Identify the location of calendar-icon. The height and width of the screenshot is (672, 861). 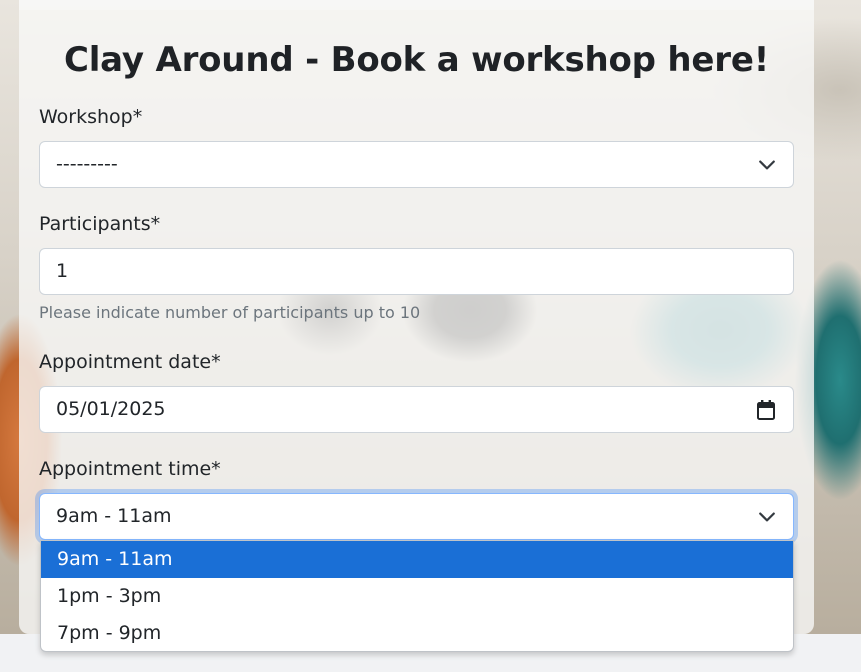
(766, 410).